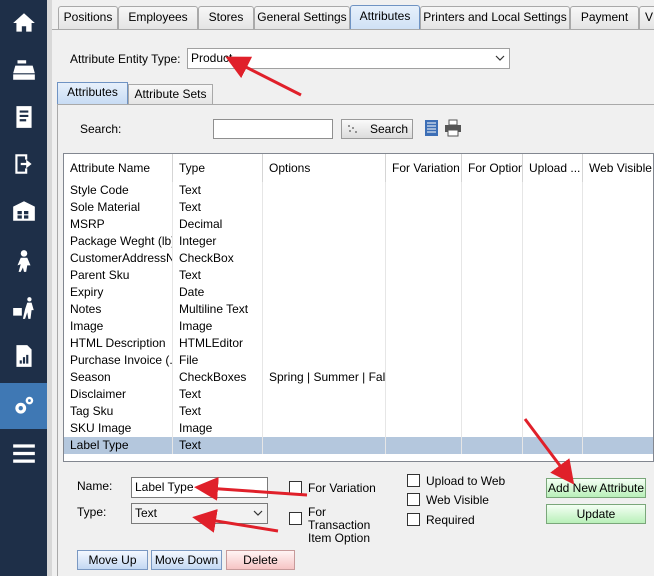 This screenshot has height=576, width=654. What do you see at coordinates (424, 168) in the screenshot?
I see `column-header: For Variation` at bounding box center [424, 168].